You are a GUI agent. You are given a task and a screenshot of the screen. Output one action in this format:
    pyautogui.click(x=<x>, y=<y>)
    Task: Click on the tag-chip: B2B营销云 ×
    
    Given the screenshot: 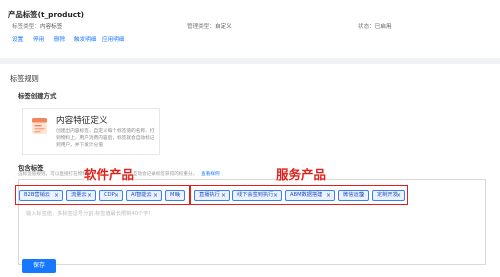 What is the action you would take?
    pyautogui.click(x=41, y=195)
    